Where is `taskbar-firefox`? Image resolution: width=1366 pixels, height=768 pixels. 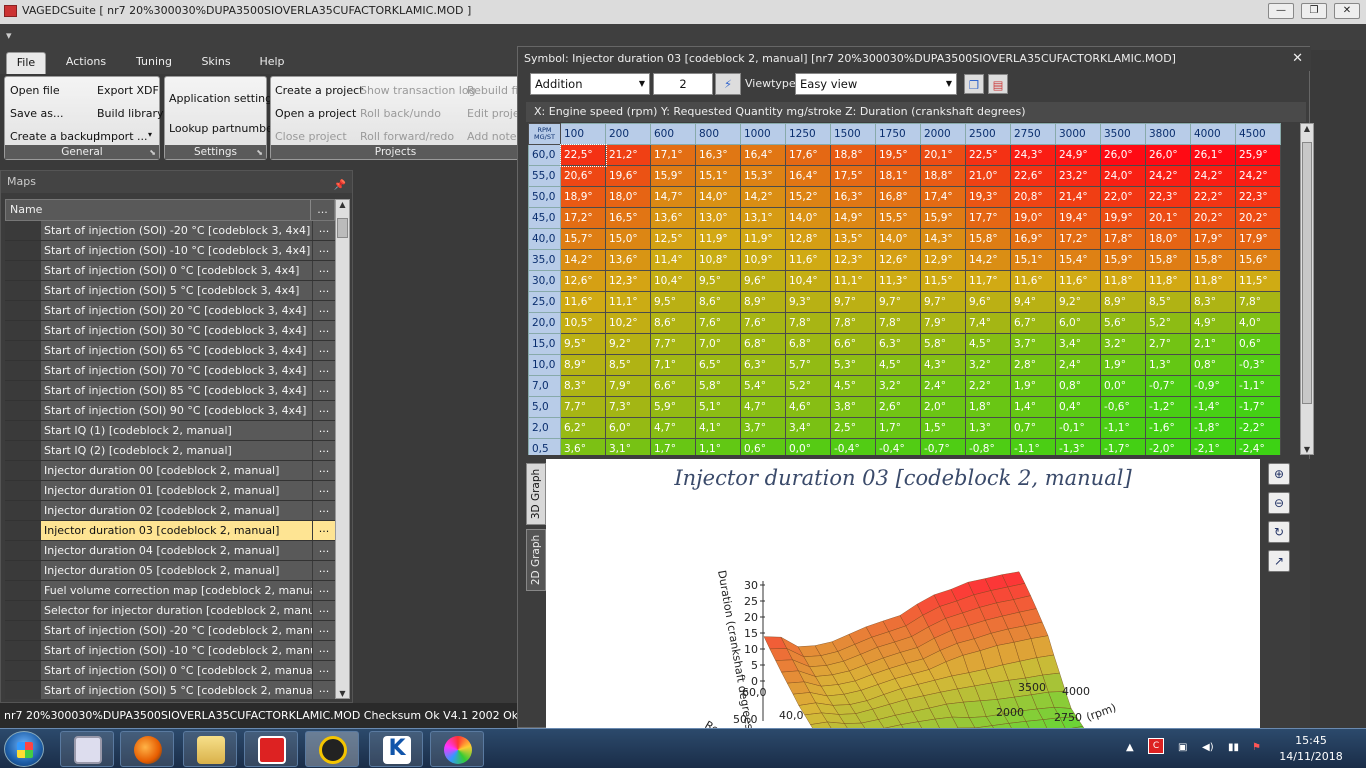 taskbar-firefox is located at coordinates (147, 749).